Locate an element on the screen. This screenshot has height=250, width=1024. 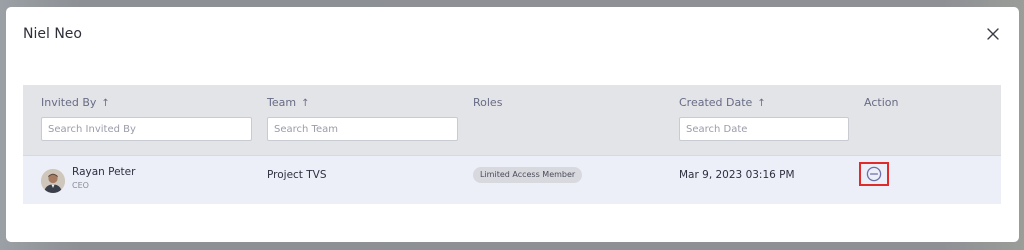
column-header-created-date: Created Date ↑ is located at coordinates (722, 102).